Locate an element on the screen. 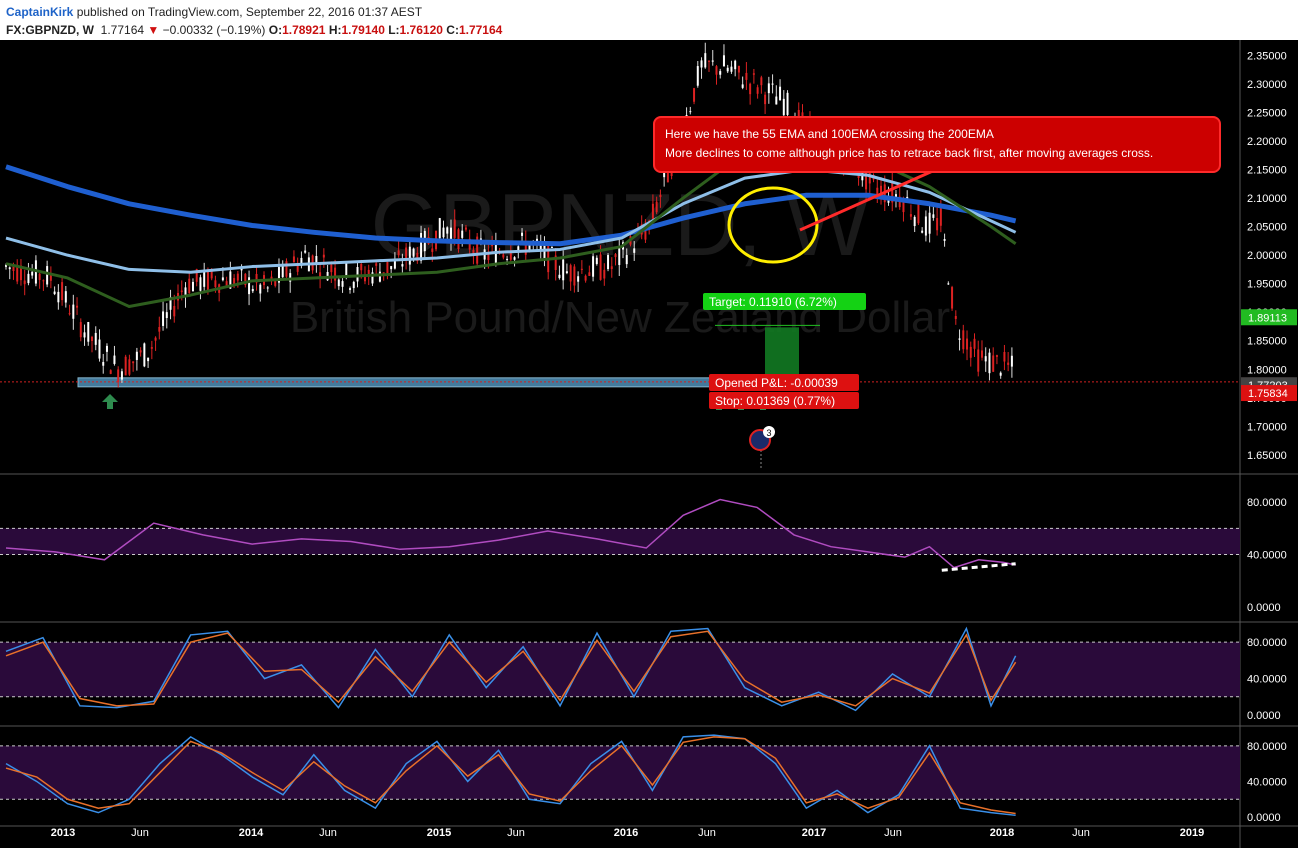  price-tick-label: 1.95000 is located at coordinates (1267, 285).